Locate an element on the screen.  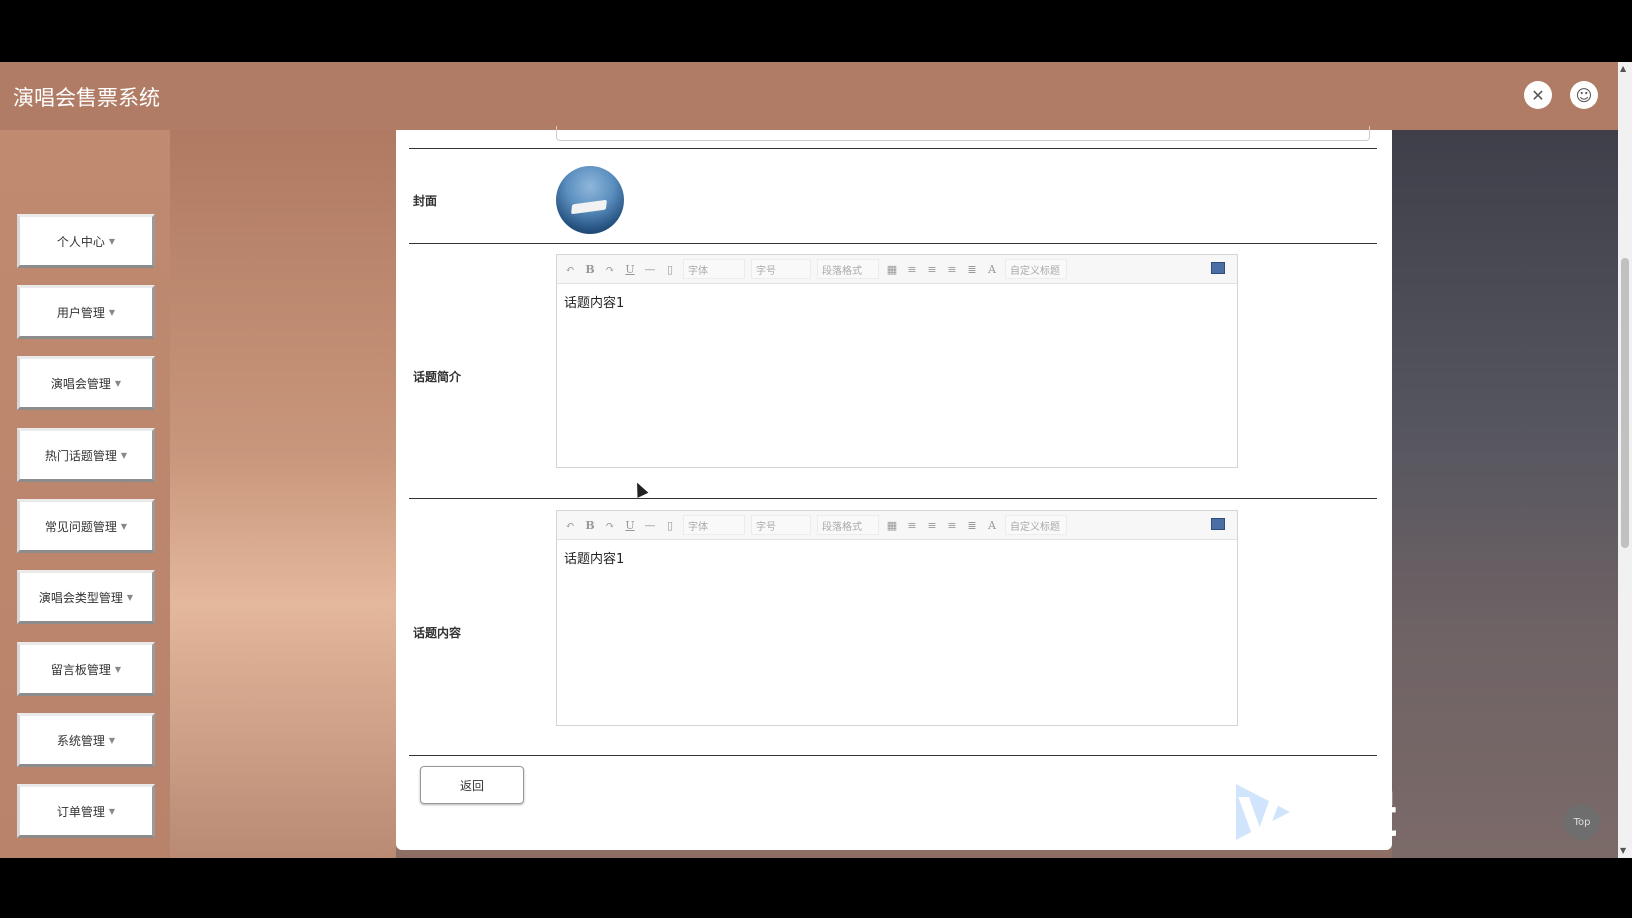
app-title: 演唱会售票系统 is located at coordinates (86, 98).